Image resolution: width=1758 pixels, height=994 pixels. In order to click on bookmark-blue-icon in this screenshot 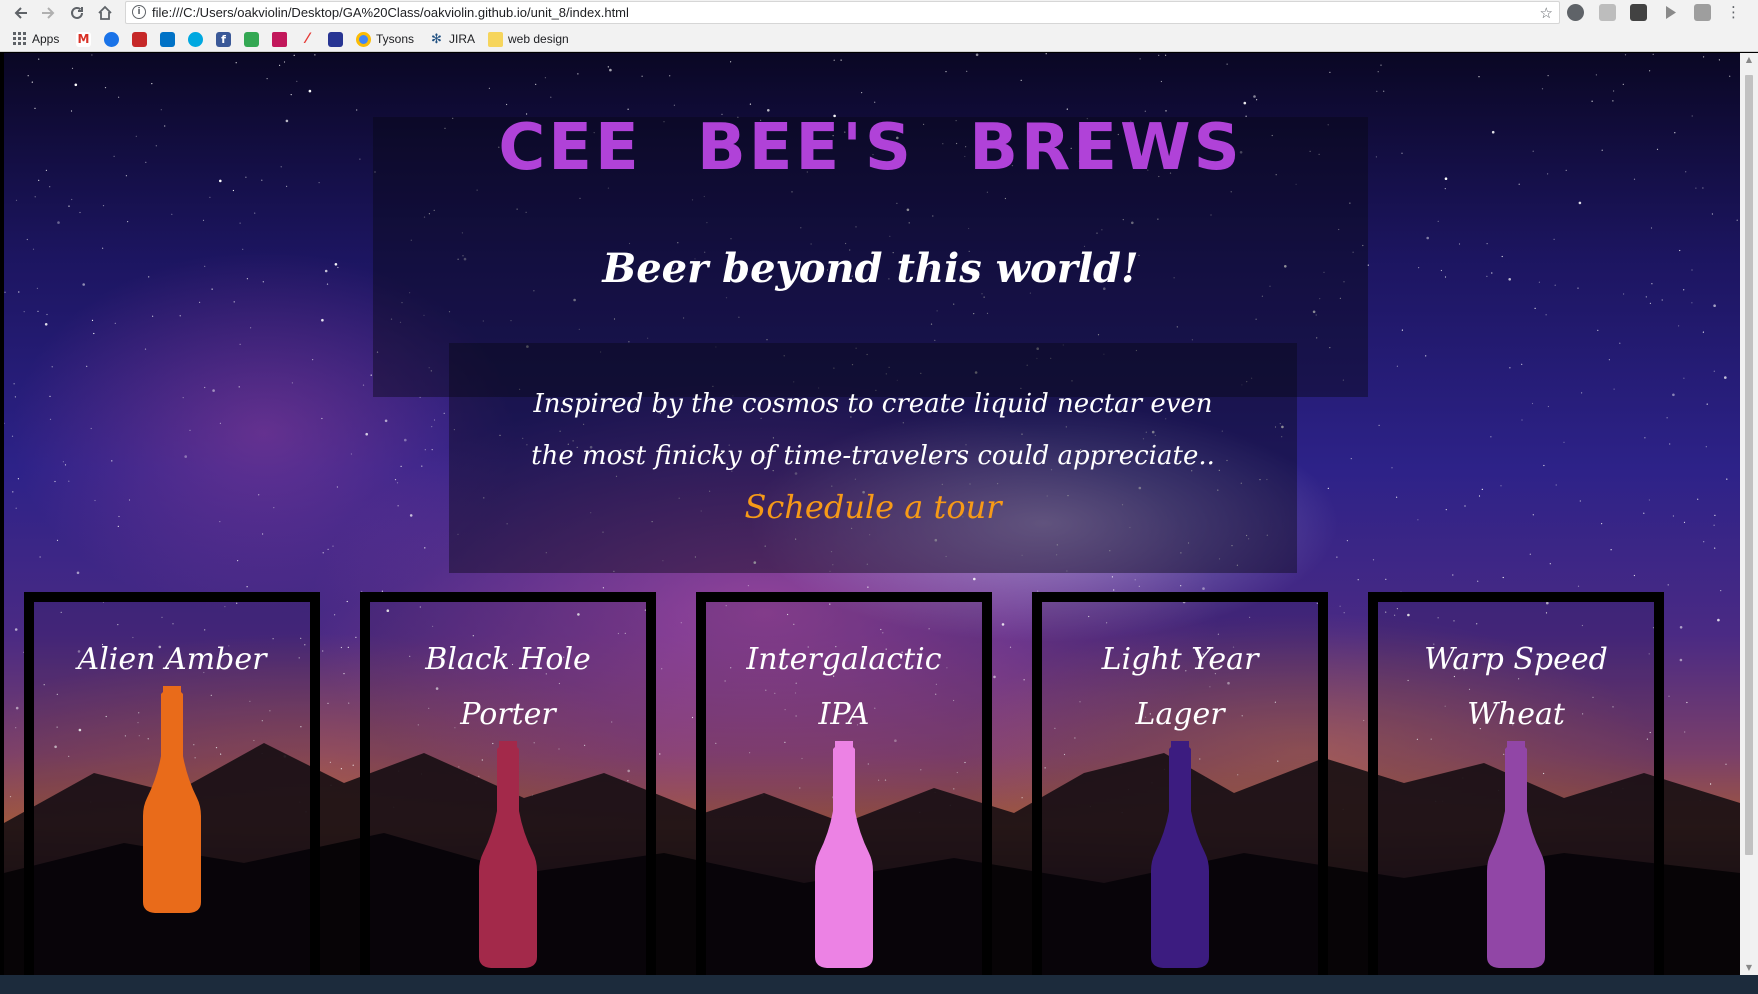, I will do `click(111, 39)`.